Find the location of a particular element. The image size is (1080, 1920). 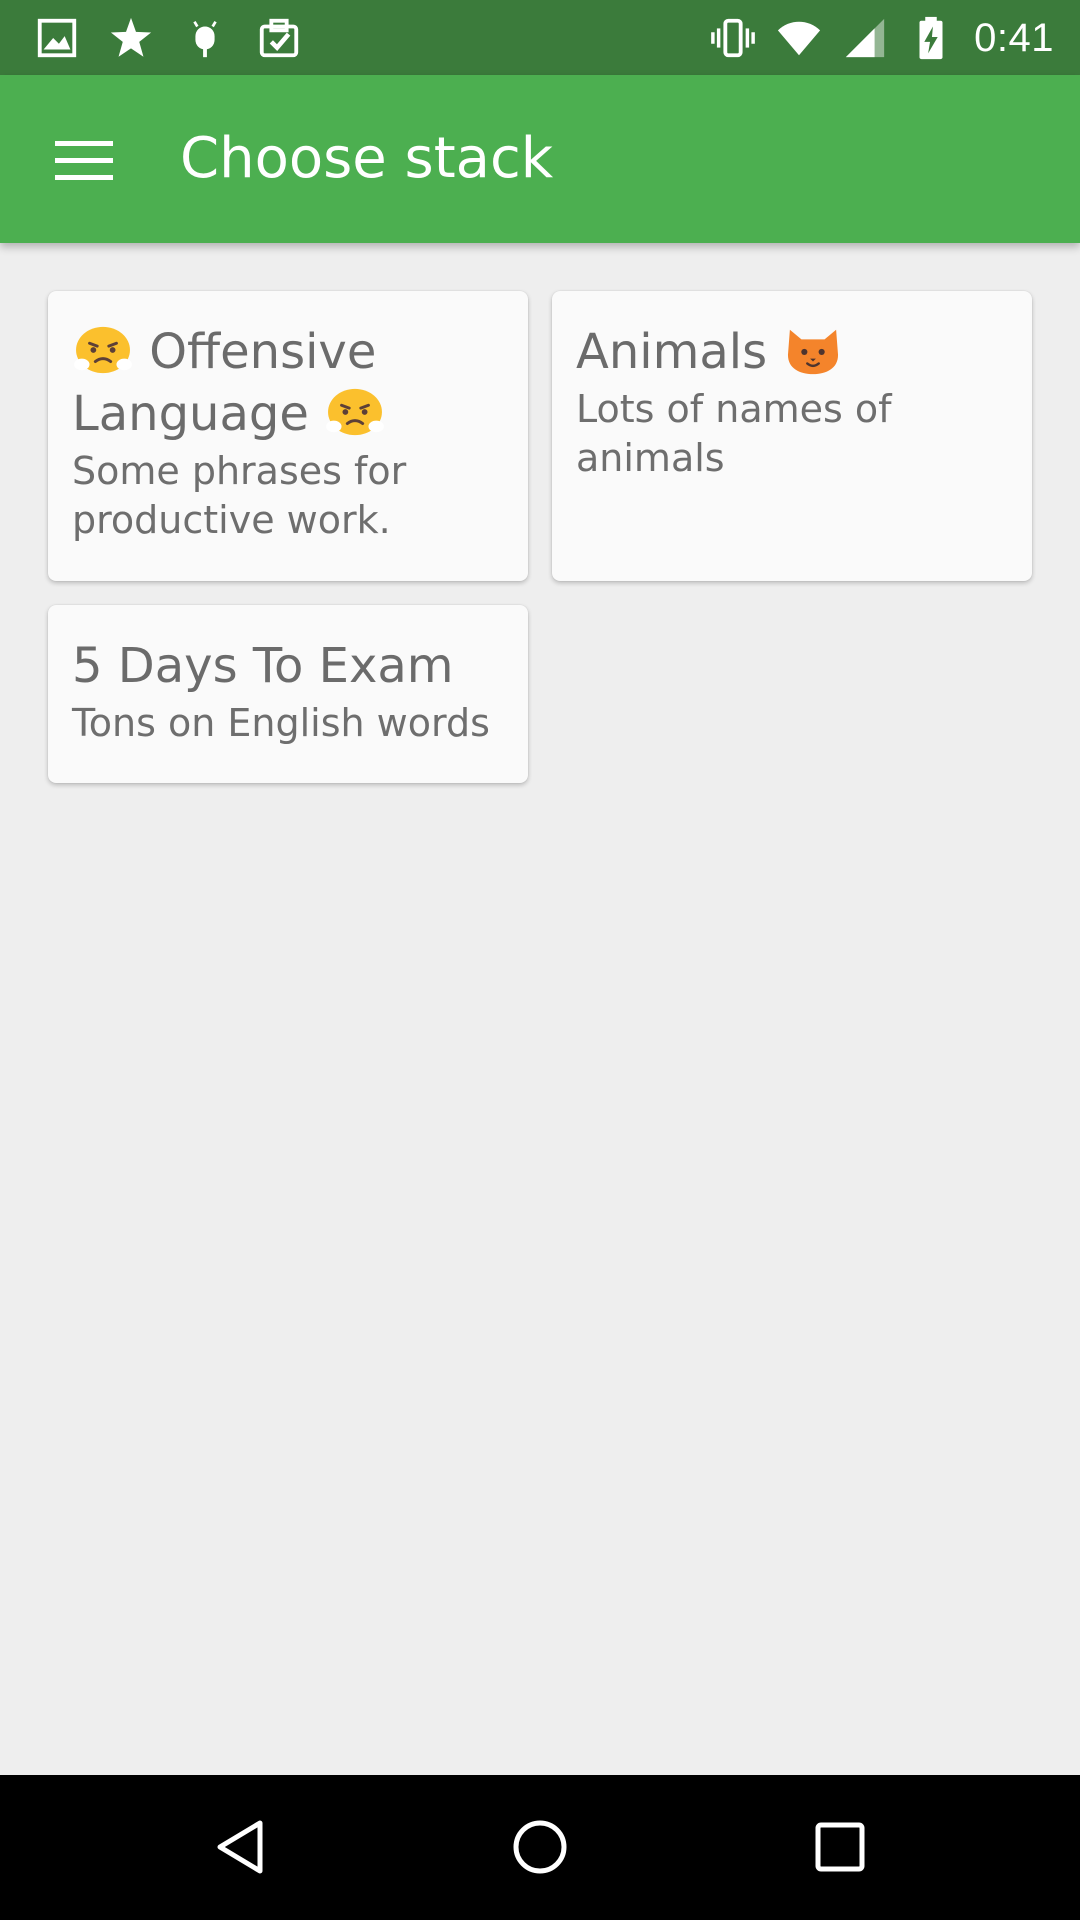

stack-card-5-days-to-exam: 5 Days To Exam Tons on English words is located at coordinates (288, 694).